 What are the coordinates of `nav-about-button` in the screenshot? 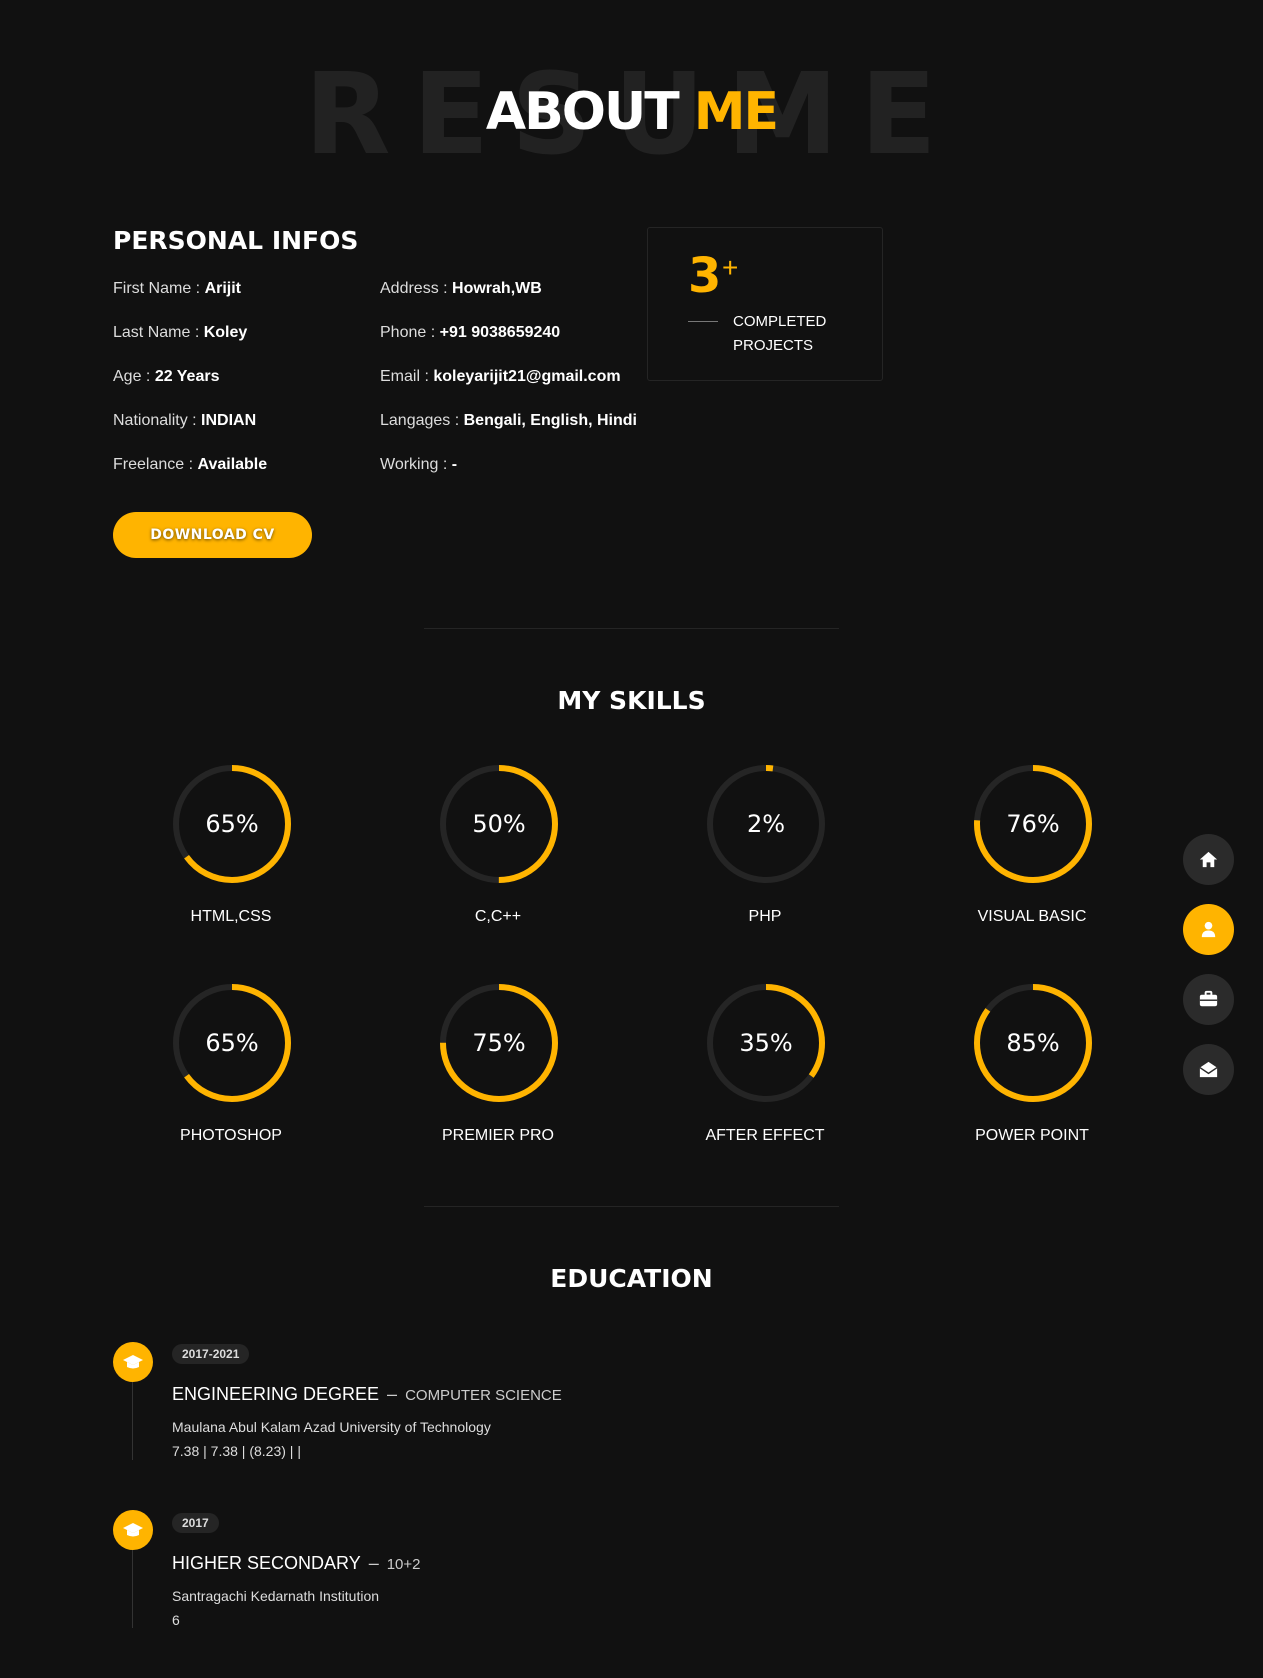 It's located at (1208, 929).